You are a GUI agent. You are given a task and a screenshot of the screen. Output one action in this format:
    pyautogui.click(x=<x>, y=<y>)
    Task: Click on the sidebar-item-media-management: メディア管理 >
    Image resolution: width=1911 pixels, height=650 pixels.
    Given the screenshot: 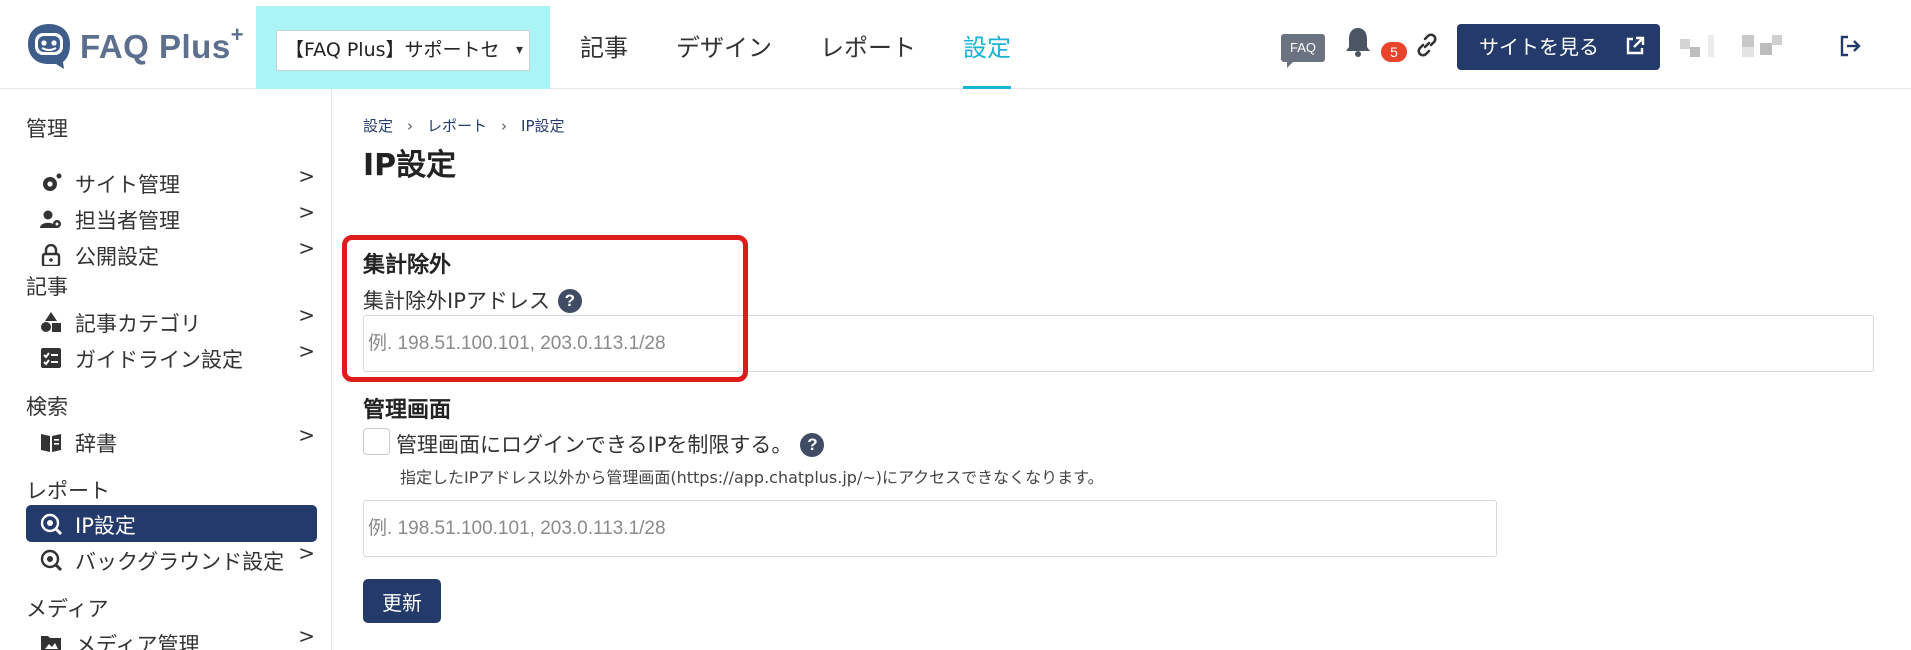 What is the action you would take?
    pyautogui.click(x=171, y=637)
    